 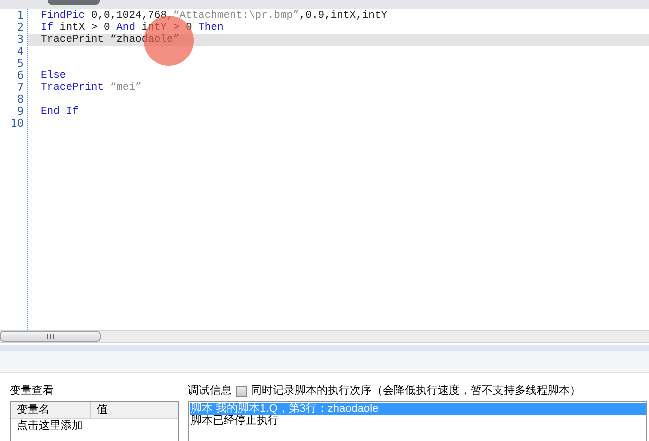 What do you see at coordinates (20, 16) in the screenshot?
I see `line-number: 1` at bounding box center [20, 16].